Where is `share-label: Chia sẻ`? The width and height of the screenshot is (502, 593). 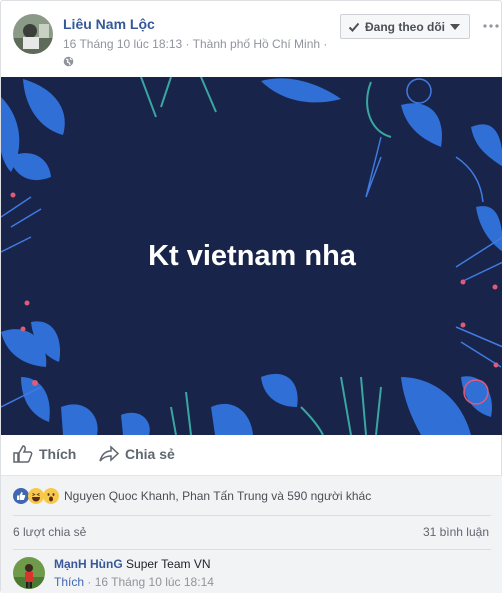
share-label: Chia sẻ is located at coordinates (150, 454).